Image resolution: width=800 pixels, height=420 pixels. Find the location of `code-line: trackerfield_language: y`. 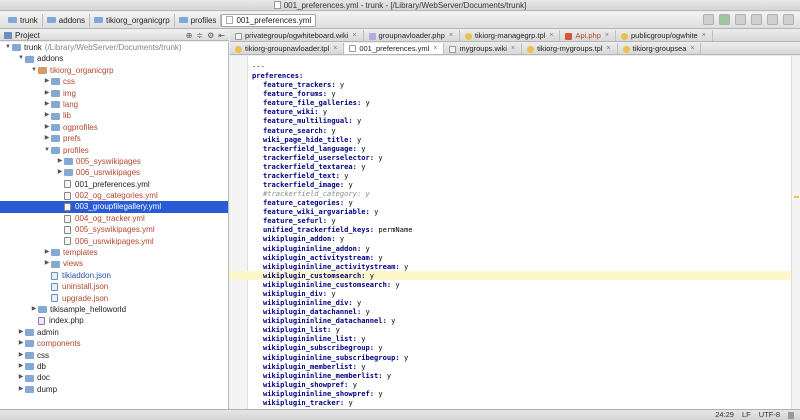

code-line: trackerfield_language: y is located at coordinates (332, 148).